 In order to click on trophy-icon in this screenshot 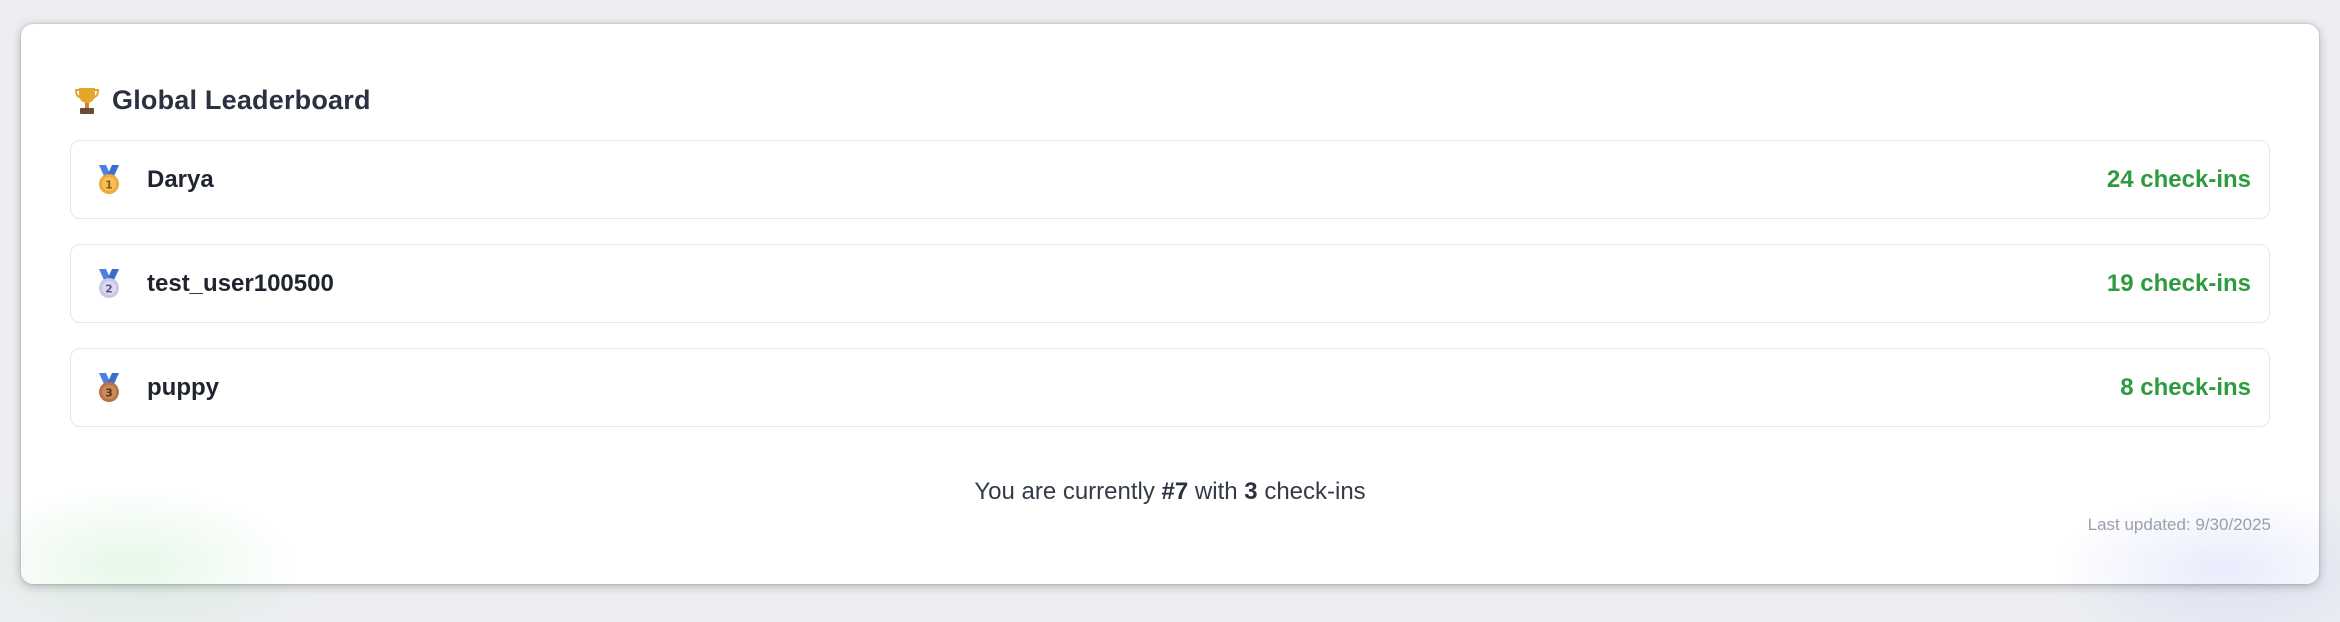, I will do `click(87, 100)`.